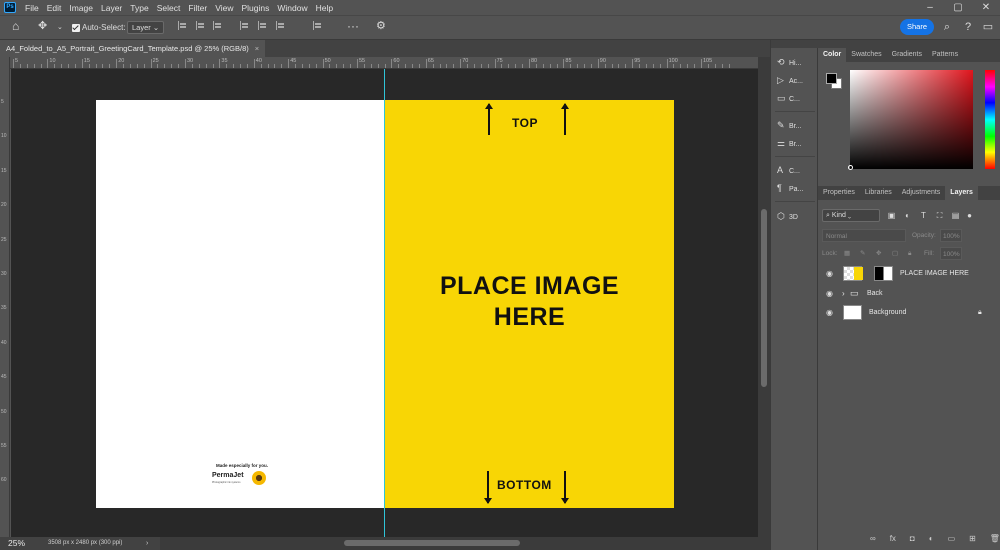 This screenshot has width=1000, height=550. What do you see at coordinates (990, 119) in the screenshot?
I see `hue-slider` at bounding box center [990, 119].